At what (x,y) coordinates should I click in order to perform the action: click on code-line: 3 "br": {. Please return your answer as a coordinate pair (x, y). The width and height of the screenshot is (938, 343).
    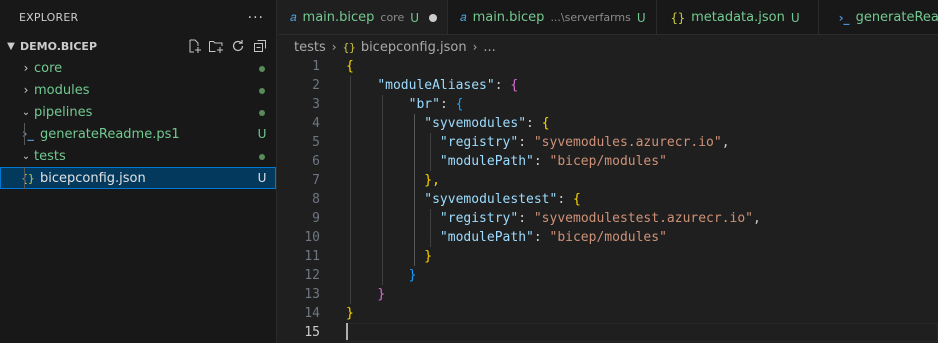
    Looking at the image, I should click on (608, 104).